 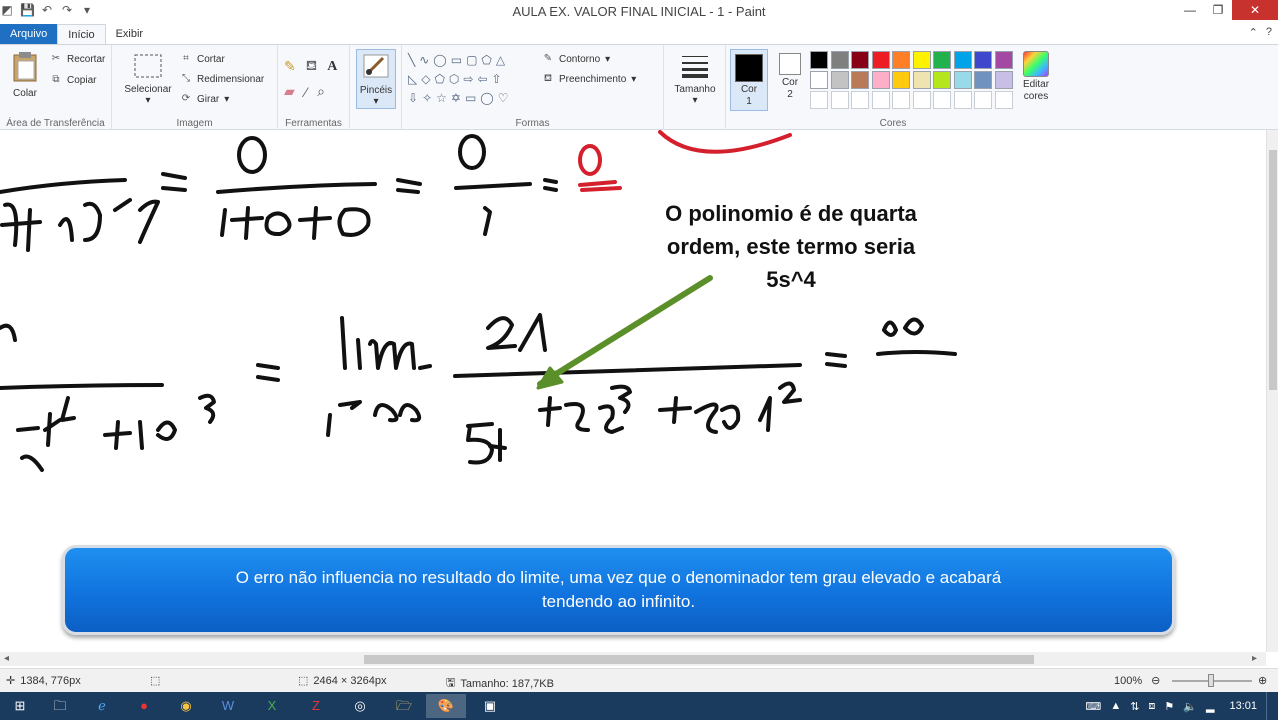 What do you see at coordinates (20, 706) in the screenshot?
I see `start-button: ⊞` at bounding box center [20, 706].